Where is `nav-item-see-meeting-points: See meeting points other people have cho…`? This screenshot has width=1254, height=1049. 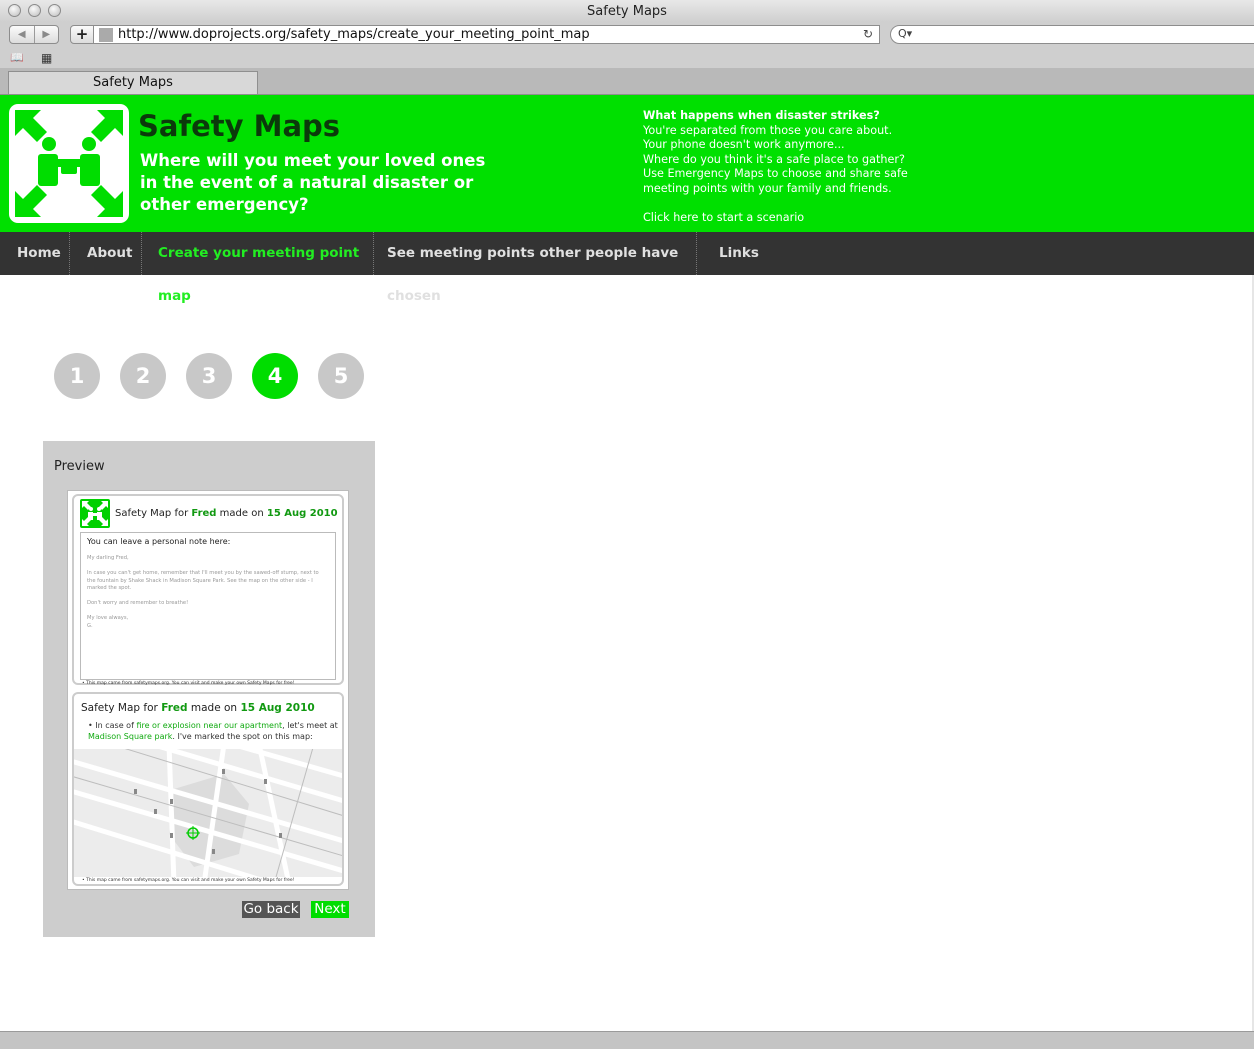 nav-item-see-meeting-points: See meeting points other people have cho… is located at coordinates (533, 268).